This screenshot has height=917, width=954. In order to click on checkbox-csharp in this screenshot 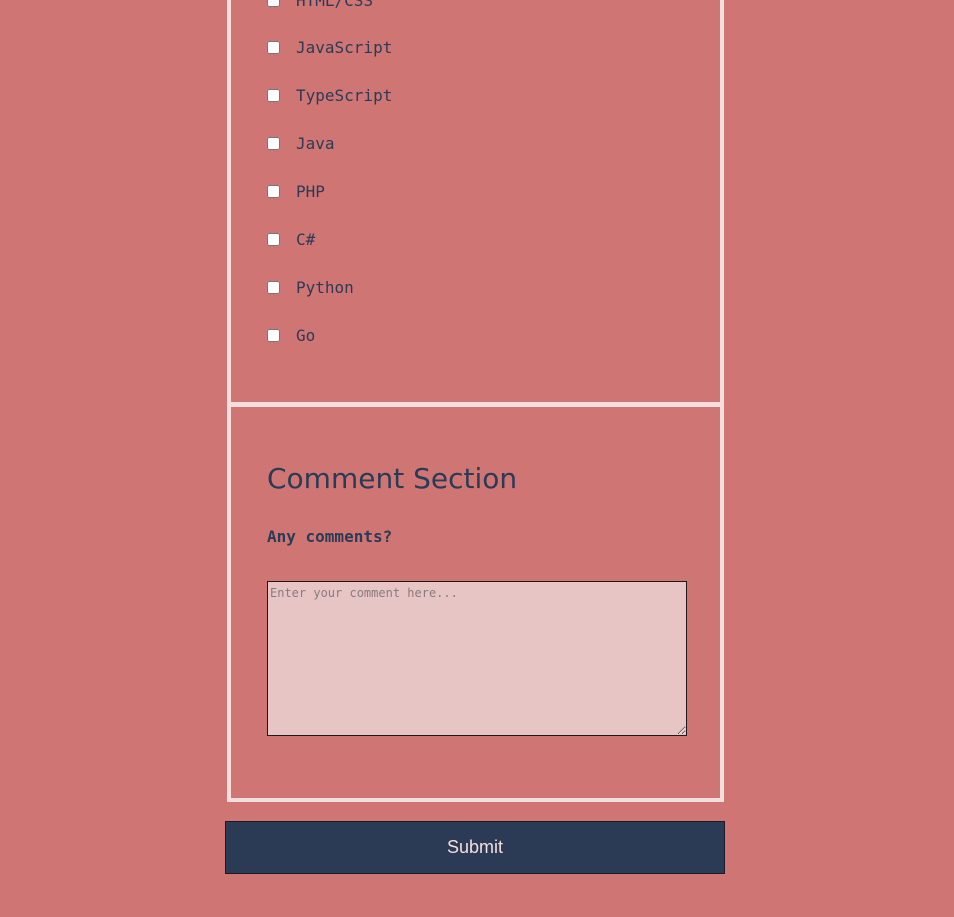, I will do `click(273, 239)`.